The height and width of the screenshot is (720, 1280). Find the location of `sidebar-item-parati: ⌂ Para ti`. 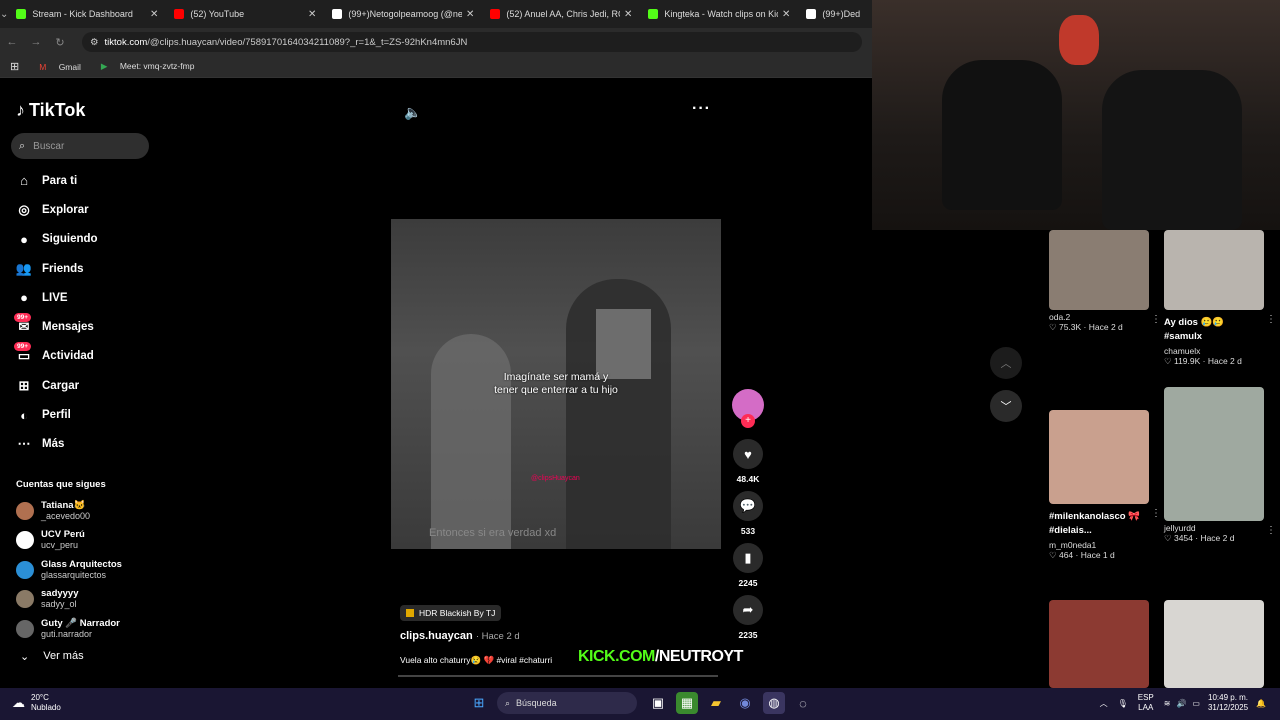

sidebar-item-parati: ⌂ Para ti is located at coordinates (56, 180).